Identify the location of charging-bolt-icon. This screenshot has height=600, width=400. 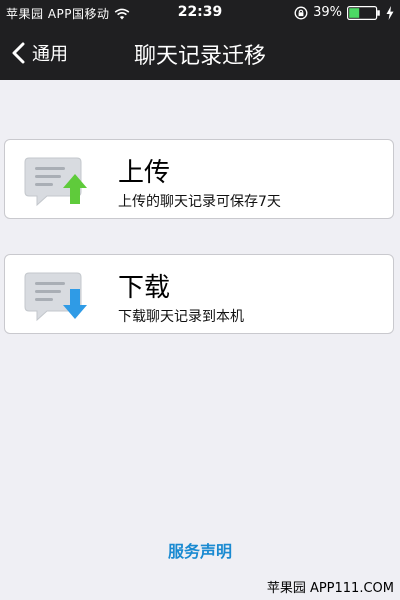
(390, 12).